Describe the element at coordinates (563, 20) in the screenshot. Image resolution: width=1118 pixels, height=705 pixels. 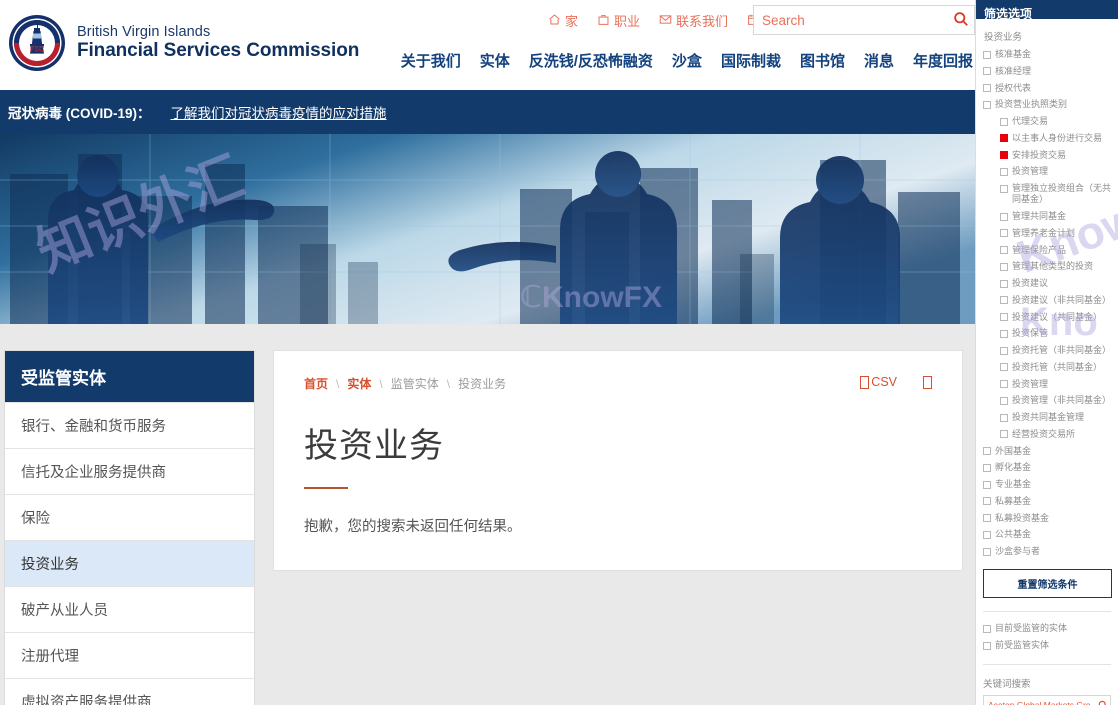
I see `utility-nav-home: 家` at that location.